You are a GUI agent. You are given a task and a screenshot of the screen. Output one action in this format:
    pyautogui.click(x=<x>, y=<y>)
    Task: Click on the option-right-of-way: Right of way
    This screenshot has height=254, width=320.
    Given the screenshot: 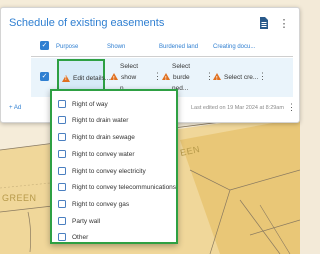 What is the action you would take?
    pyautogui.click(x=83, y=104)
    